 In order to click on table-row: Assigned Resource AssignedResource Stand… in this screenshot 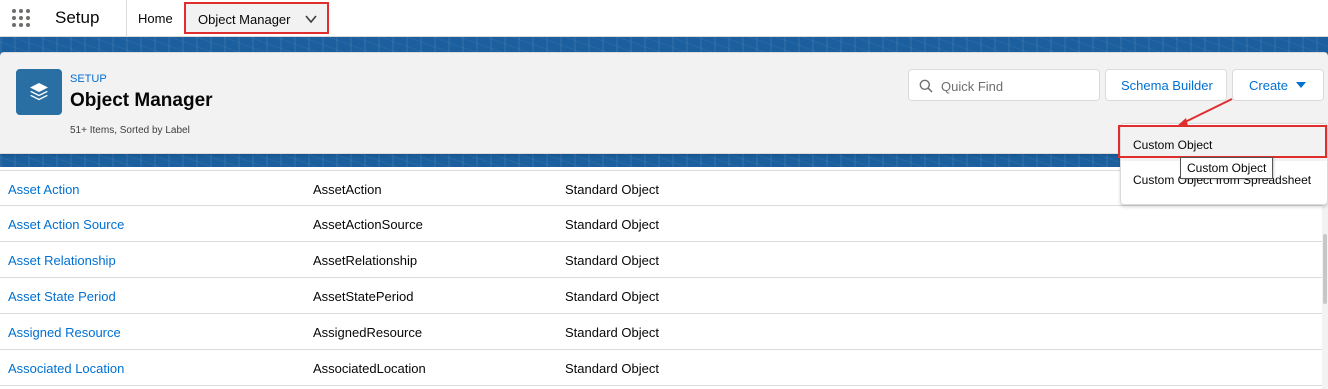, I will do `click(661, 332)`.